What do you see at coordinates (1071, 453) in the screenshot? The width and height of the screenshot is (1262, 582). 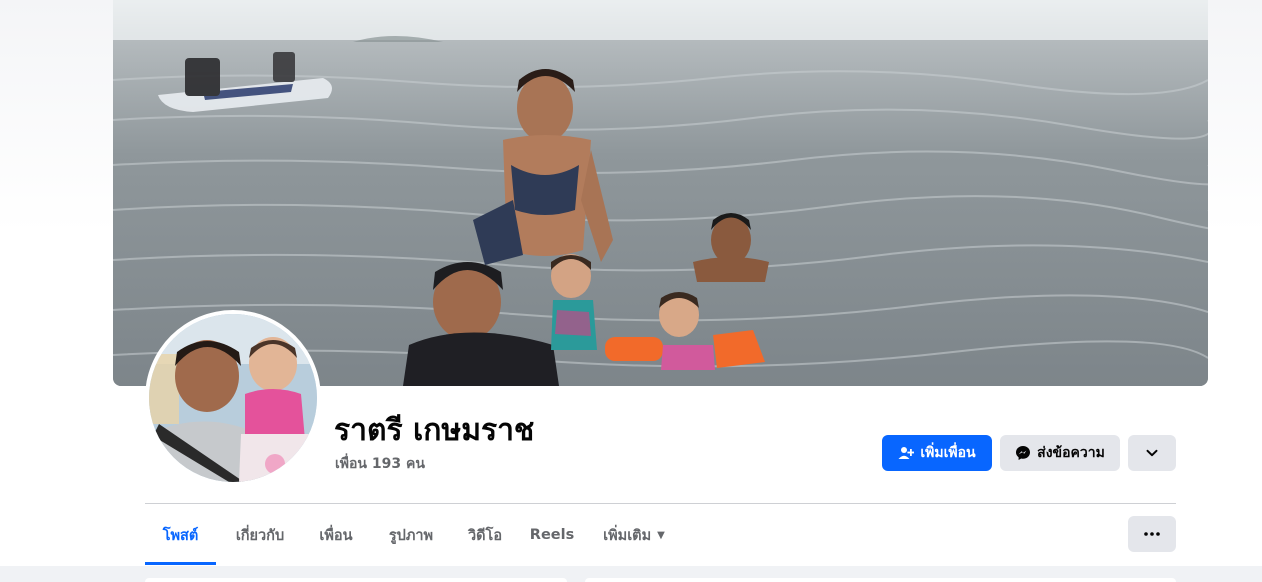 I see `message-label: ส่งข้อความ` at bounding box center [1071, 453].